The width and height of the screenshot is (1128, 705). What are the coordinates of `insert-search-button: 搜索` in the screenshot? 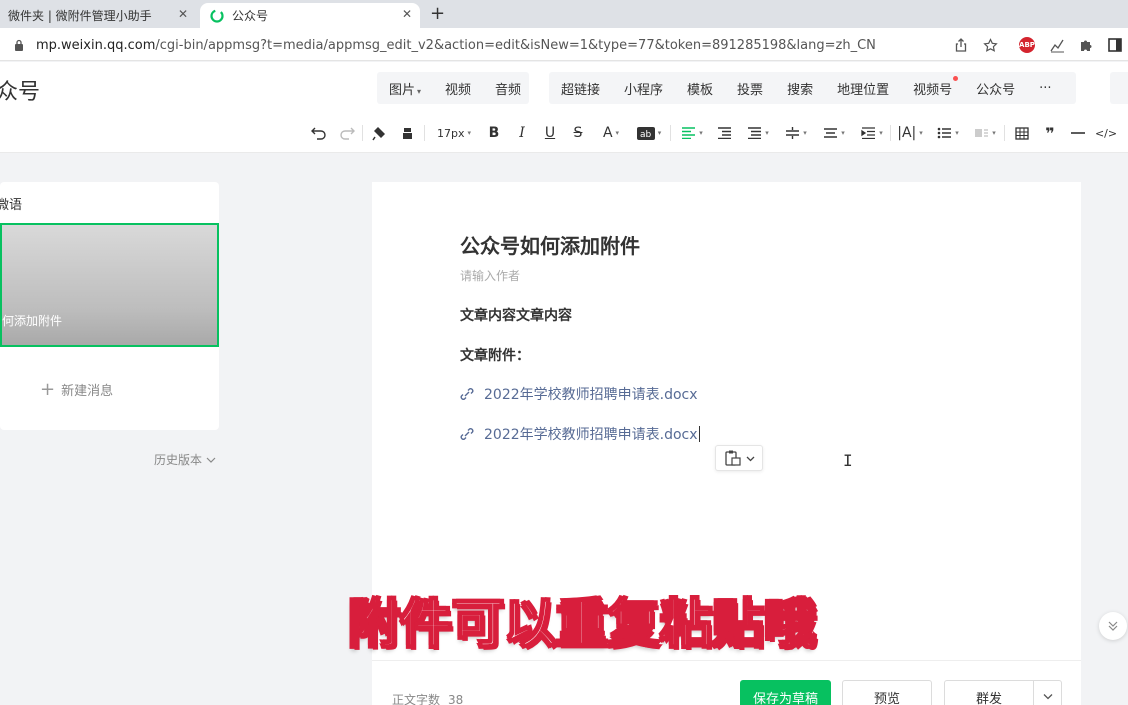 It's located at (800, 88).